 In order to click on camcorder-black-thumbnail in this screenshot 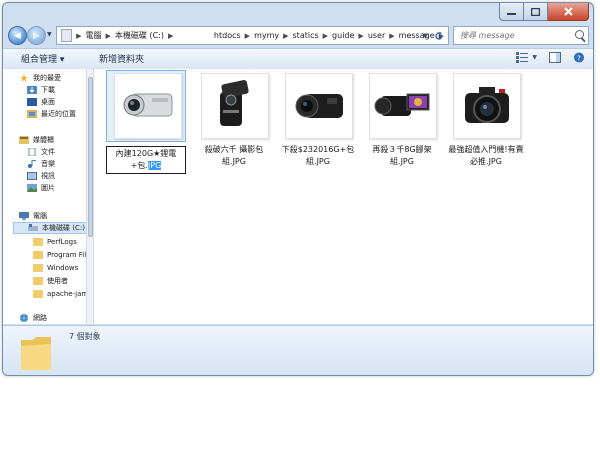, I will do `click(235, 106)`.